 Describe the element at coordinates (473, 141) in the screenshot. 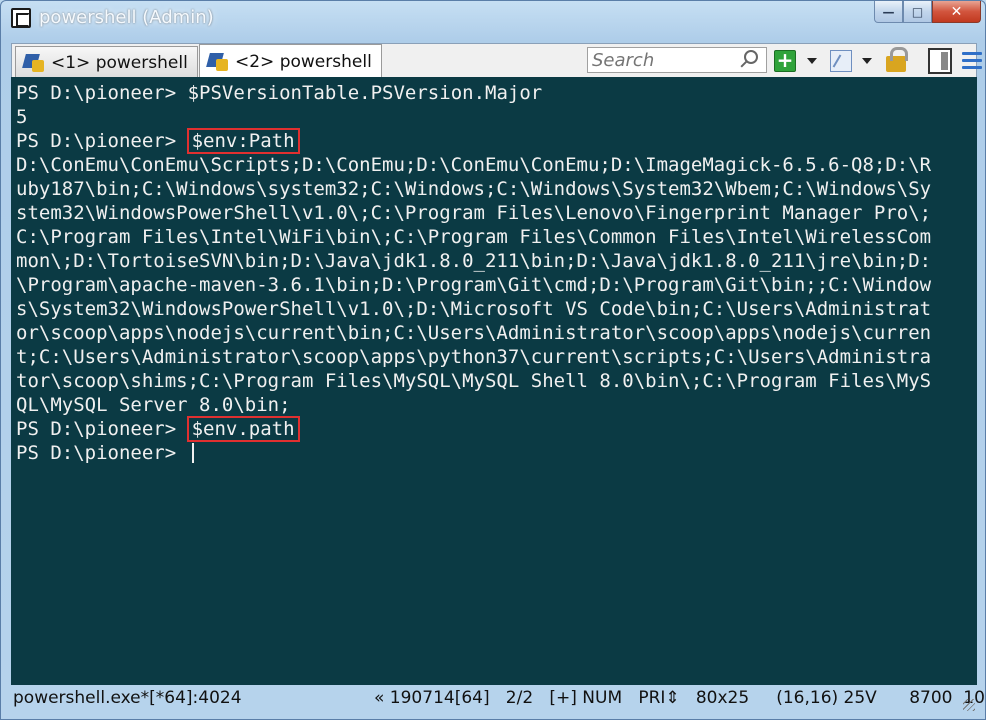

I see `prompt-line: PS D:\pioneer> $env:Path` at that location.